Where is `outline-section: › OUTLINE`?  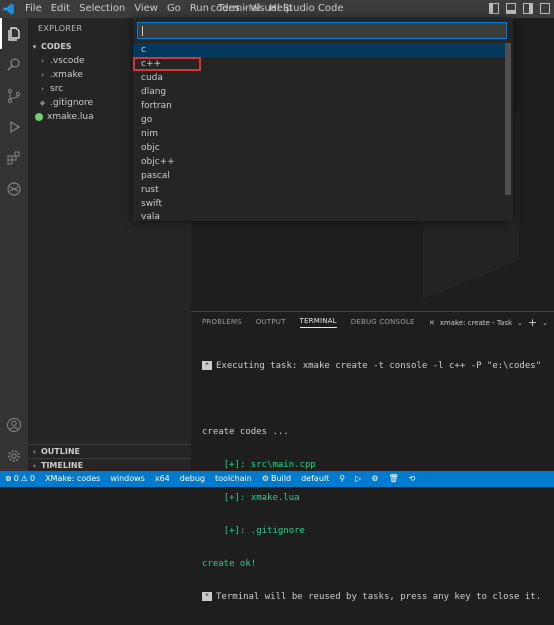 outline-section: › OUTLINE is located at coordinates (109, 451).